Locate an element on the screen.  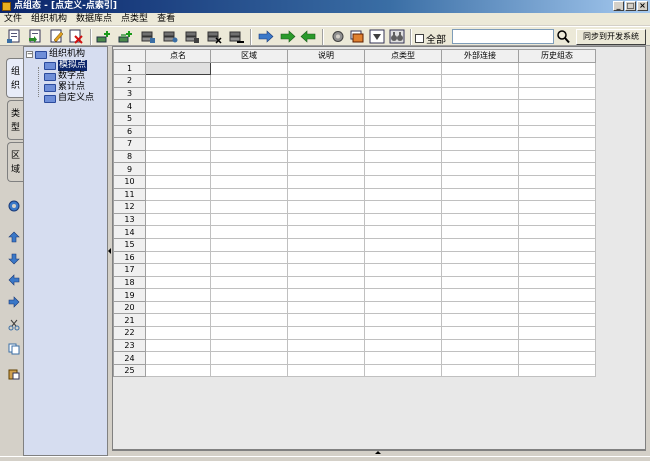
arrow-left-icon is located at coordinates (14, 280).